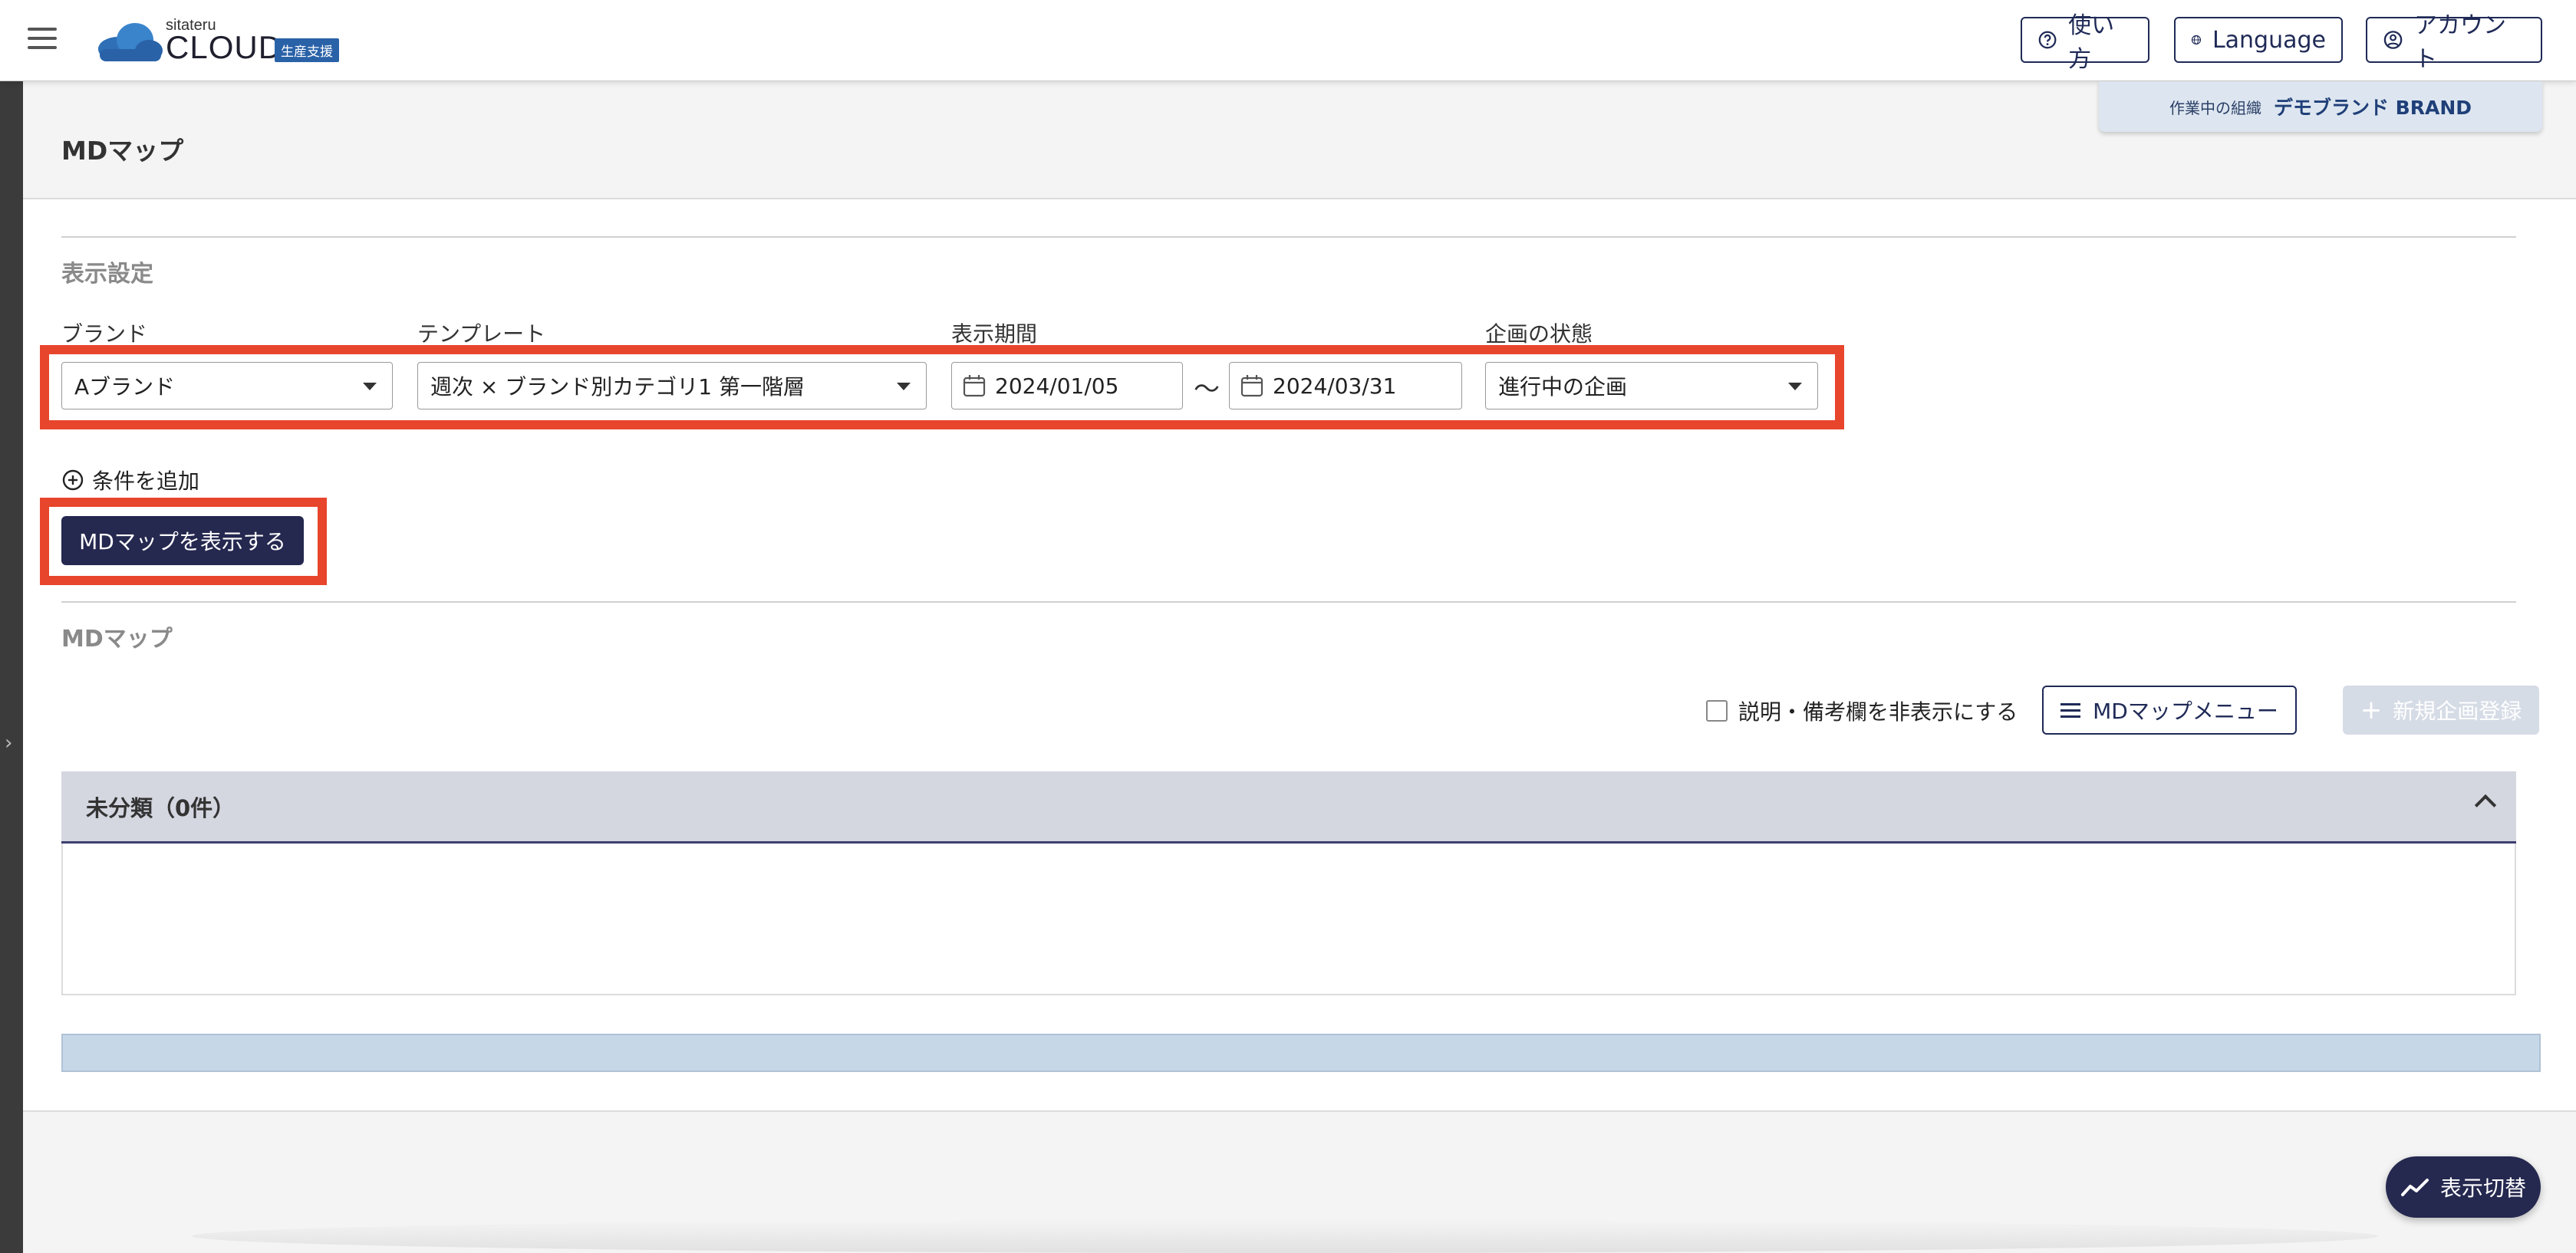  What do you see at coordinates (2414, 1187) in the screenshot?
I see `trend-chart-icon` at bounding box center [2414, 1187].